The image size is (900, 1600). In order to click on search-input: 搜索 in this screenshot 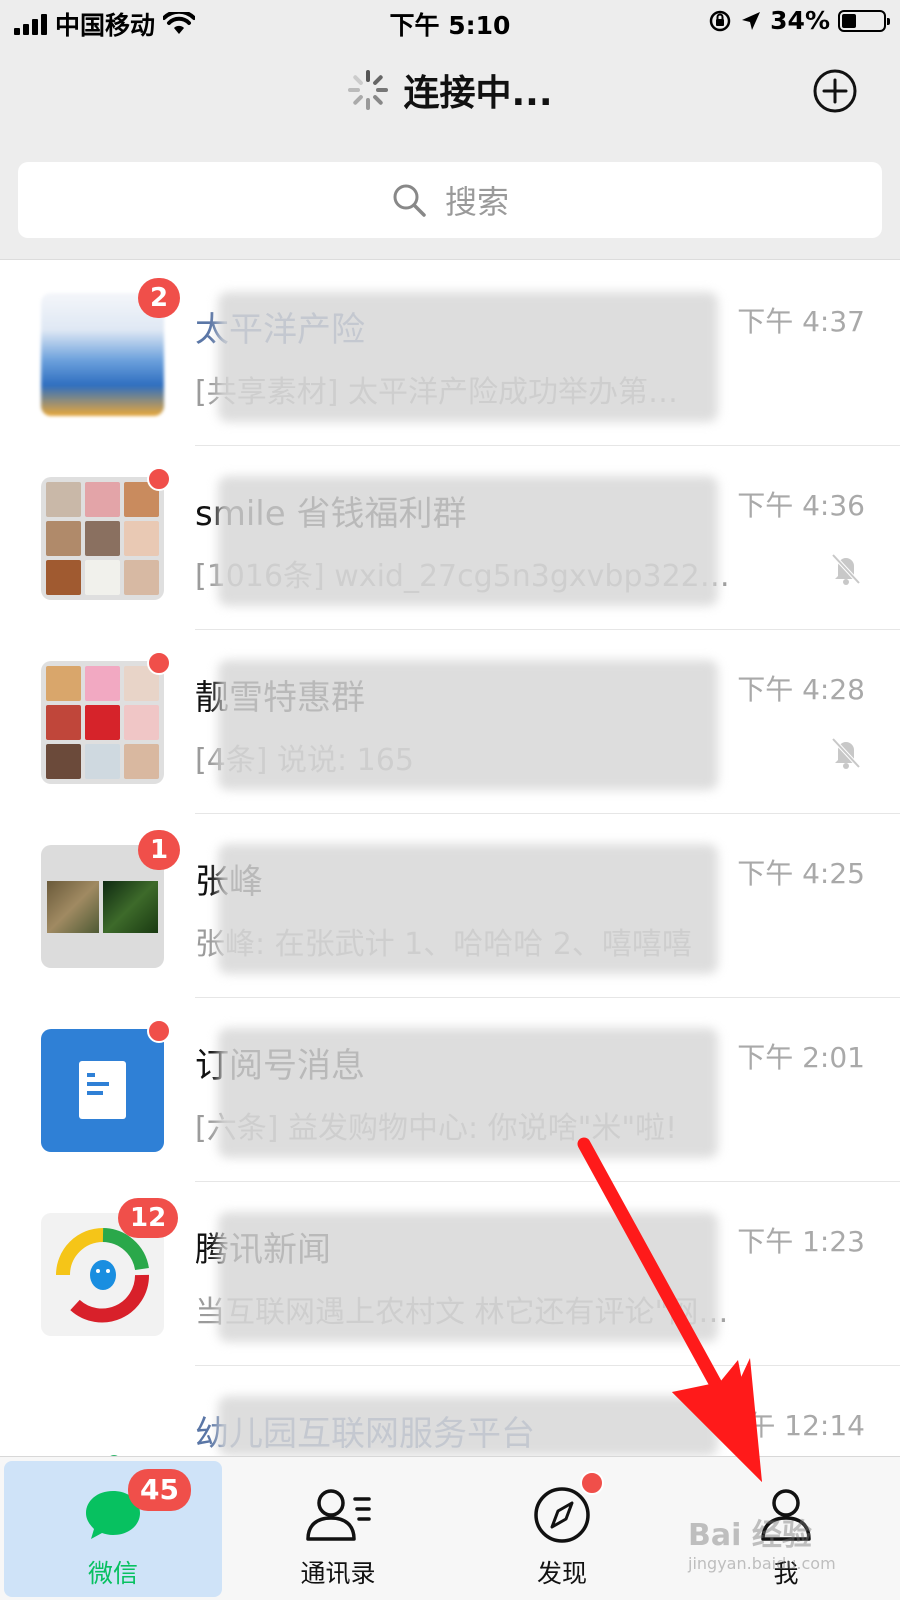, I will do `click(450, 200)`.